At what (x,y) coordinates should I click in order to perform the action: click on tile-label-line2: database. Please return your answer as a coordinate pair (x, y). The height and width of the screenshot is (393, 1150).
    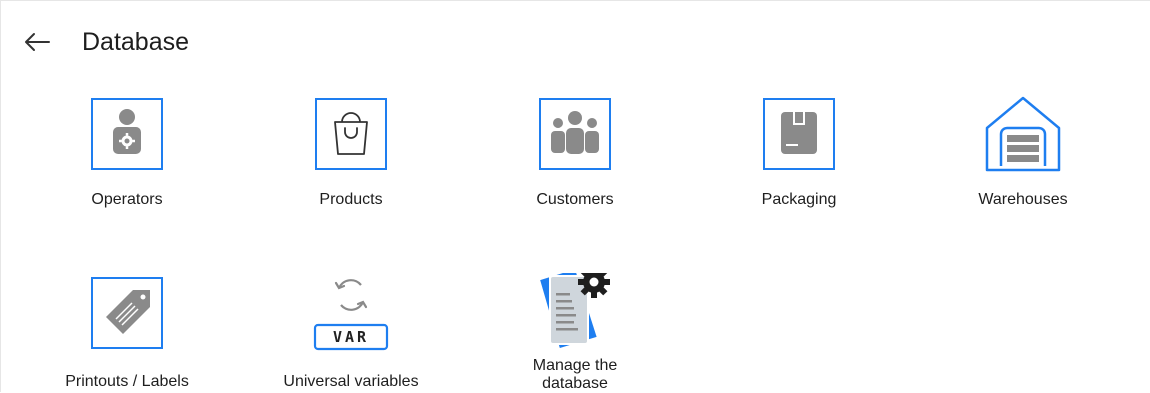
    Looking at the image, I should click on (575, 383).